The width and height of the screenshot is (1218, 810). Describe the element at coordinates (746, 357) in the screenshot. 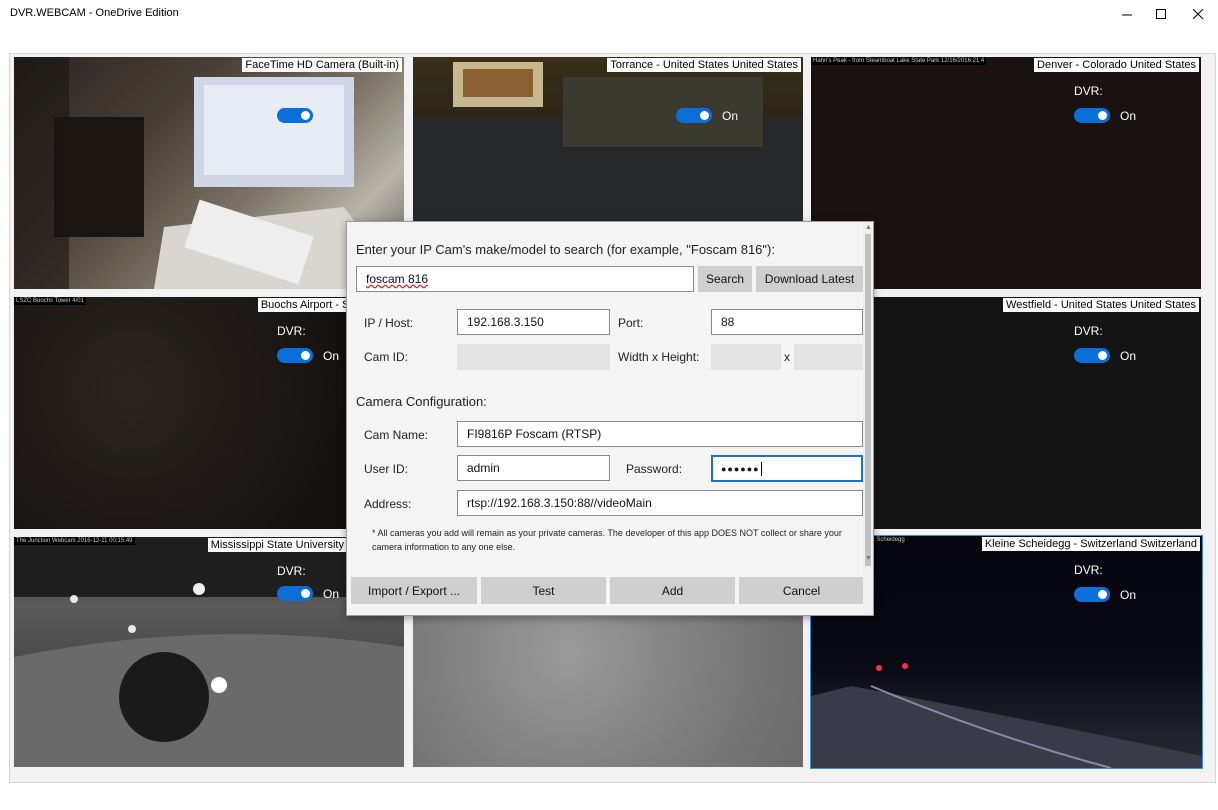

I see `width-input` at that location.